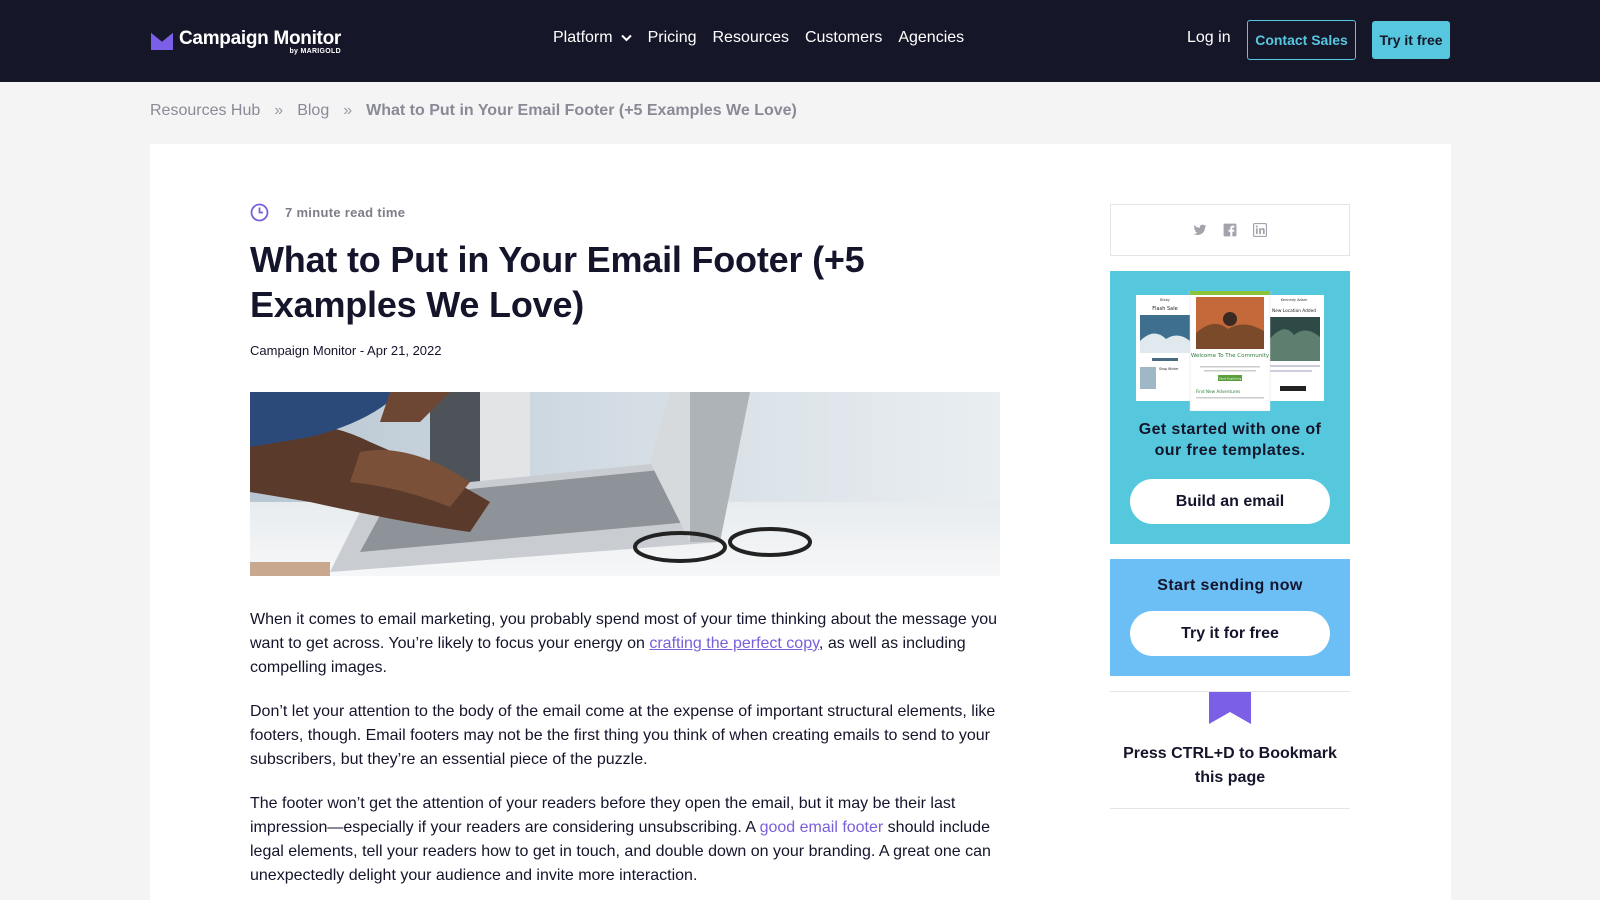 This screenshot has width=1600, height=900. Describe the element at coordinates (1294, 300) in the screenshot. I see `svg-text: Kennedy Adam` at that location.